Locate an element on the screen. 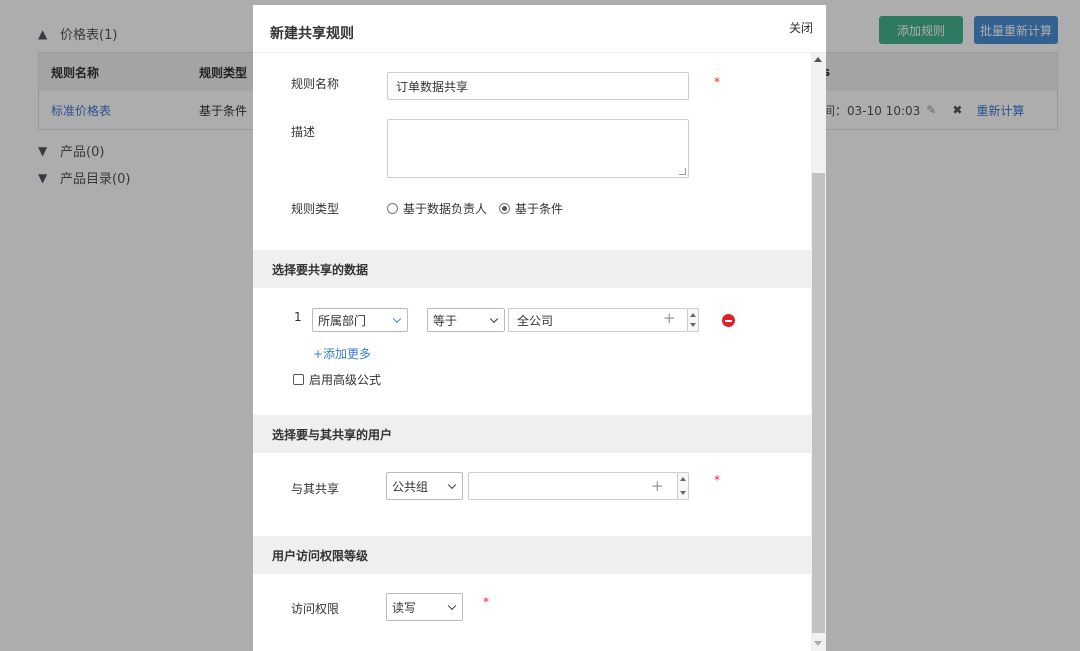 The height and width of the screenshot is (651, 1080). scroll-up-icon is located at coordinates (818, 59).